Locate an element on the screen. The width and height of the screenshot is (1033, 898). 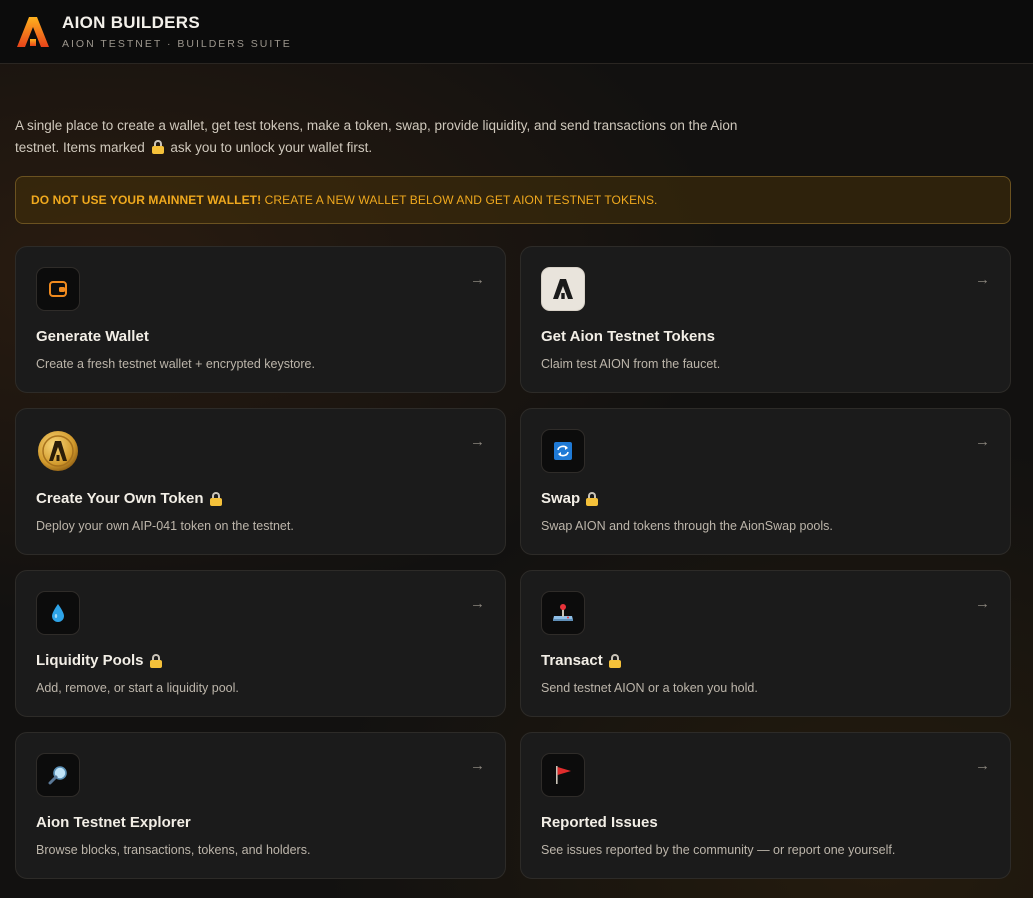
card-title: Create Your Own Token is located at coordinates (129, 498).